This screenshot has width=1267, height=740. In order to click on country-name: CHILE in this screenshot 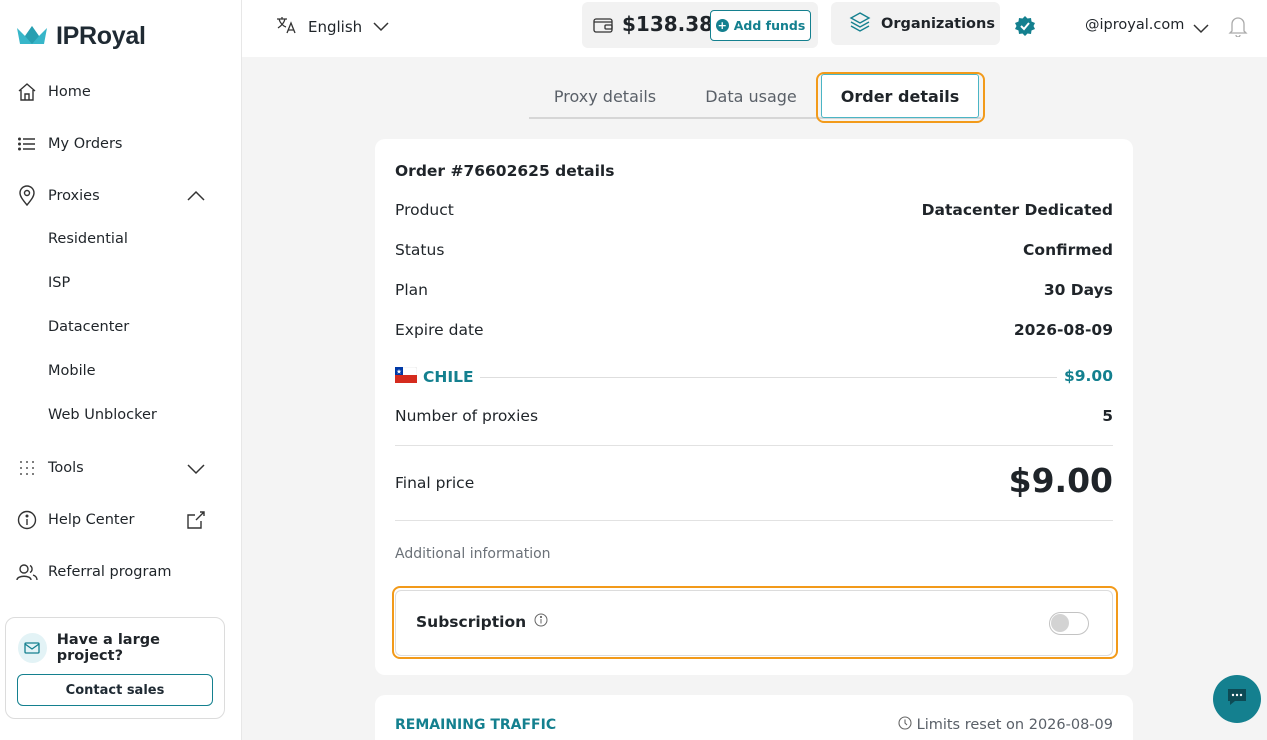, I will do `click(448, 377)`.